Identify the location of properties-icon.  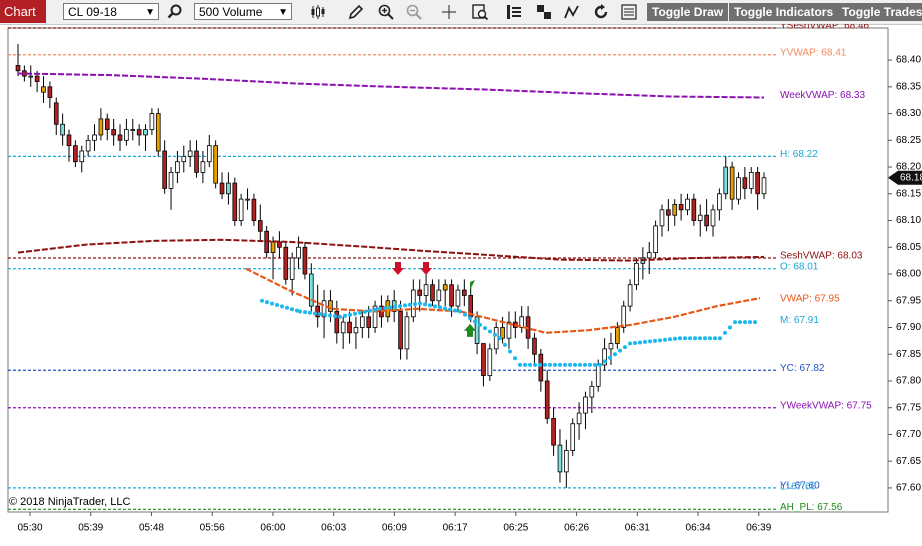
(514, 12).